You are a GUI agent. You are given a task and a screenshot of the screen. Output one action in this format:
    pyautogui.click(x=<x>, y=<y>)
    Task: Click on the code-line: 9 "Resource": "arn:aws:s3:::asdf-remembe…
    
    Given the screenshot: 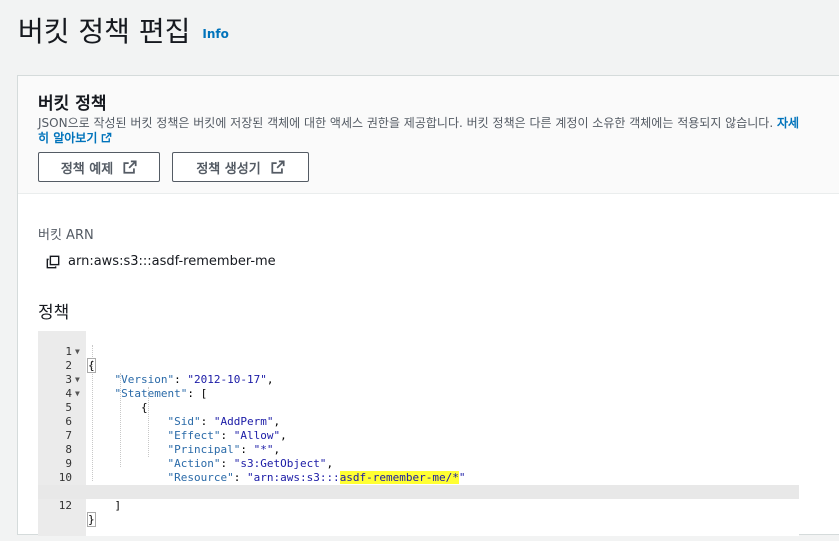 What is the action you would take?
    pyautogui.click(x=265, y=470)
    